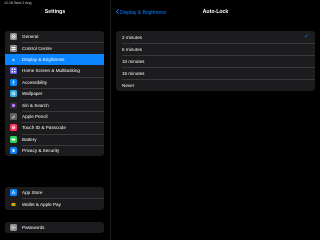 Image resolution: width=320 pixels, height=240 pixels. Describe the element at coordinates (133, 73) in the screenshot. I see `option-label: 15 minutes` at that location.